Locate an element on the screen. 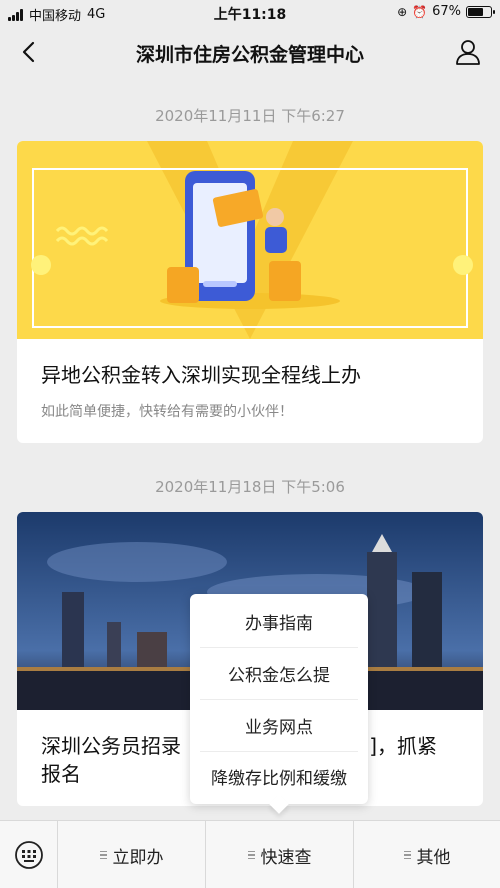 This screenshot has width=500, height=888. status-bar: 中国移动 4G 上午11:18 ⊕ ⏰ 67% is located at coordinates (250, 13).